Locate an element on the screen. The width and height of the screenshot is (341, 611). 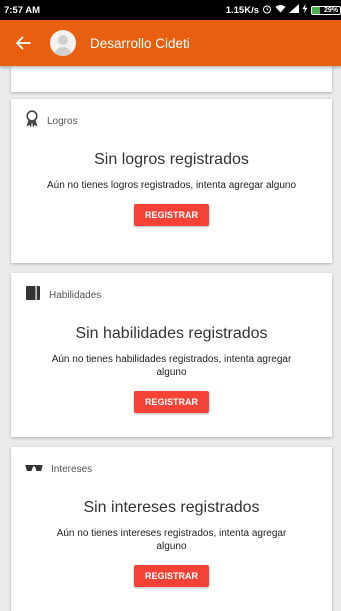
empty-title: Sin logros registrados is located at coordinates (171, 159).